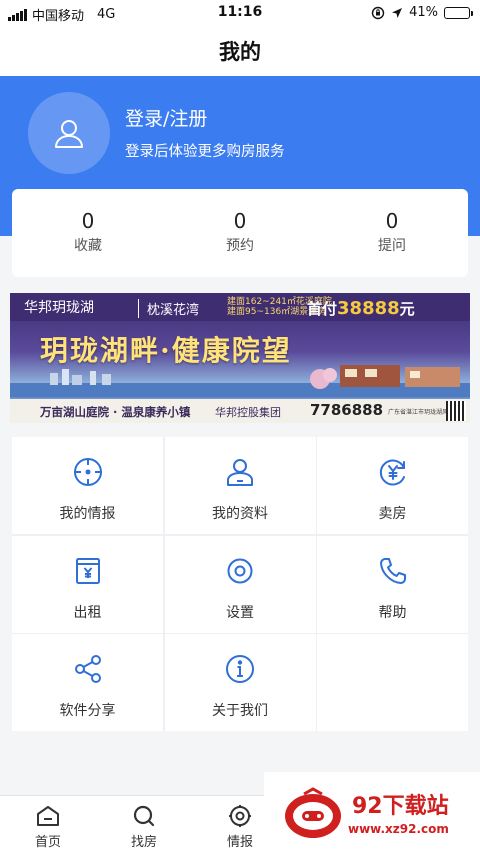 The height and width of the screenshot is (853, 480). What do you see at coordinates (458, 12) in the screenshot?
I see `battery-icon` at bounding box center [458, 12].